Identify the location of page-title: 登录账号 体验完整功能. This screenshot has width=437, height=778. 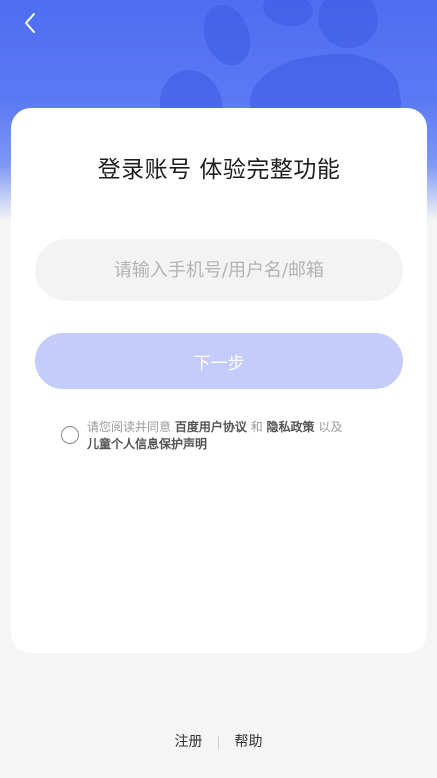
(219, 170).